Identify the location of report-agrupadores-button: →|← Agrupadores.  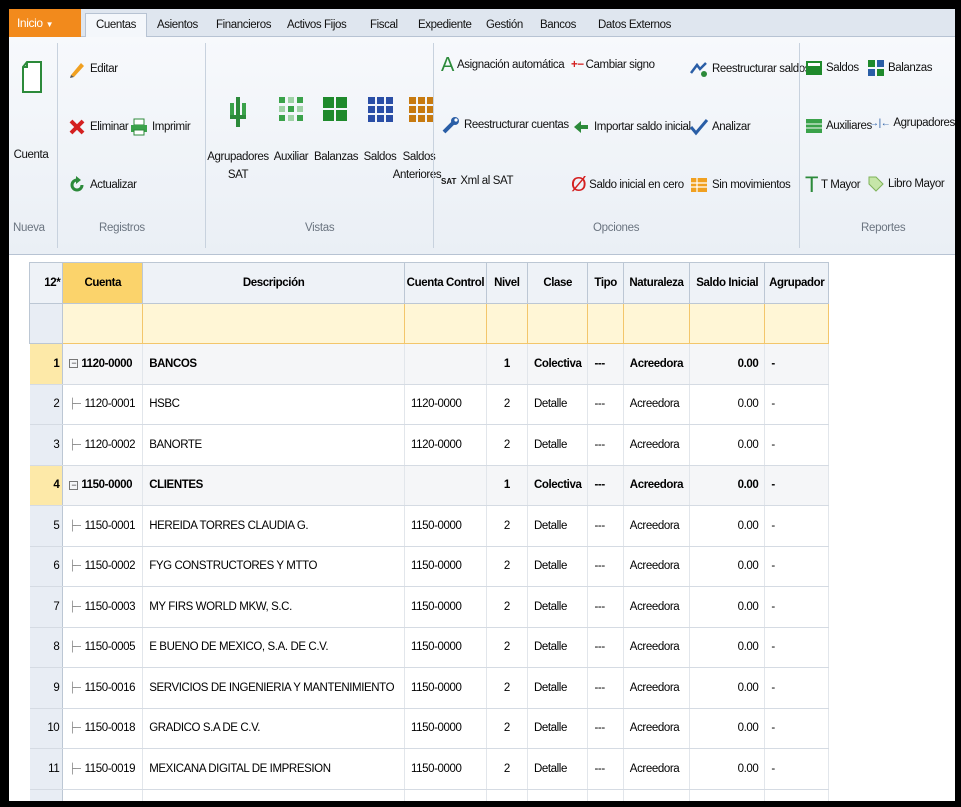
(912, 123).